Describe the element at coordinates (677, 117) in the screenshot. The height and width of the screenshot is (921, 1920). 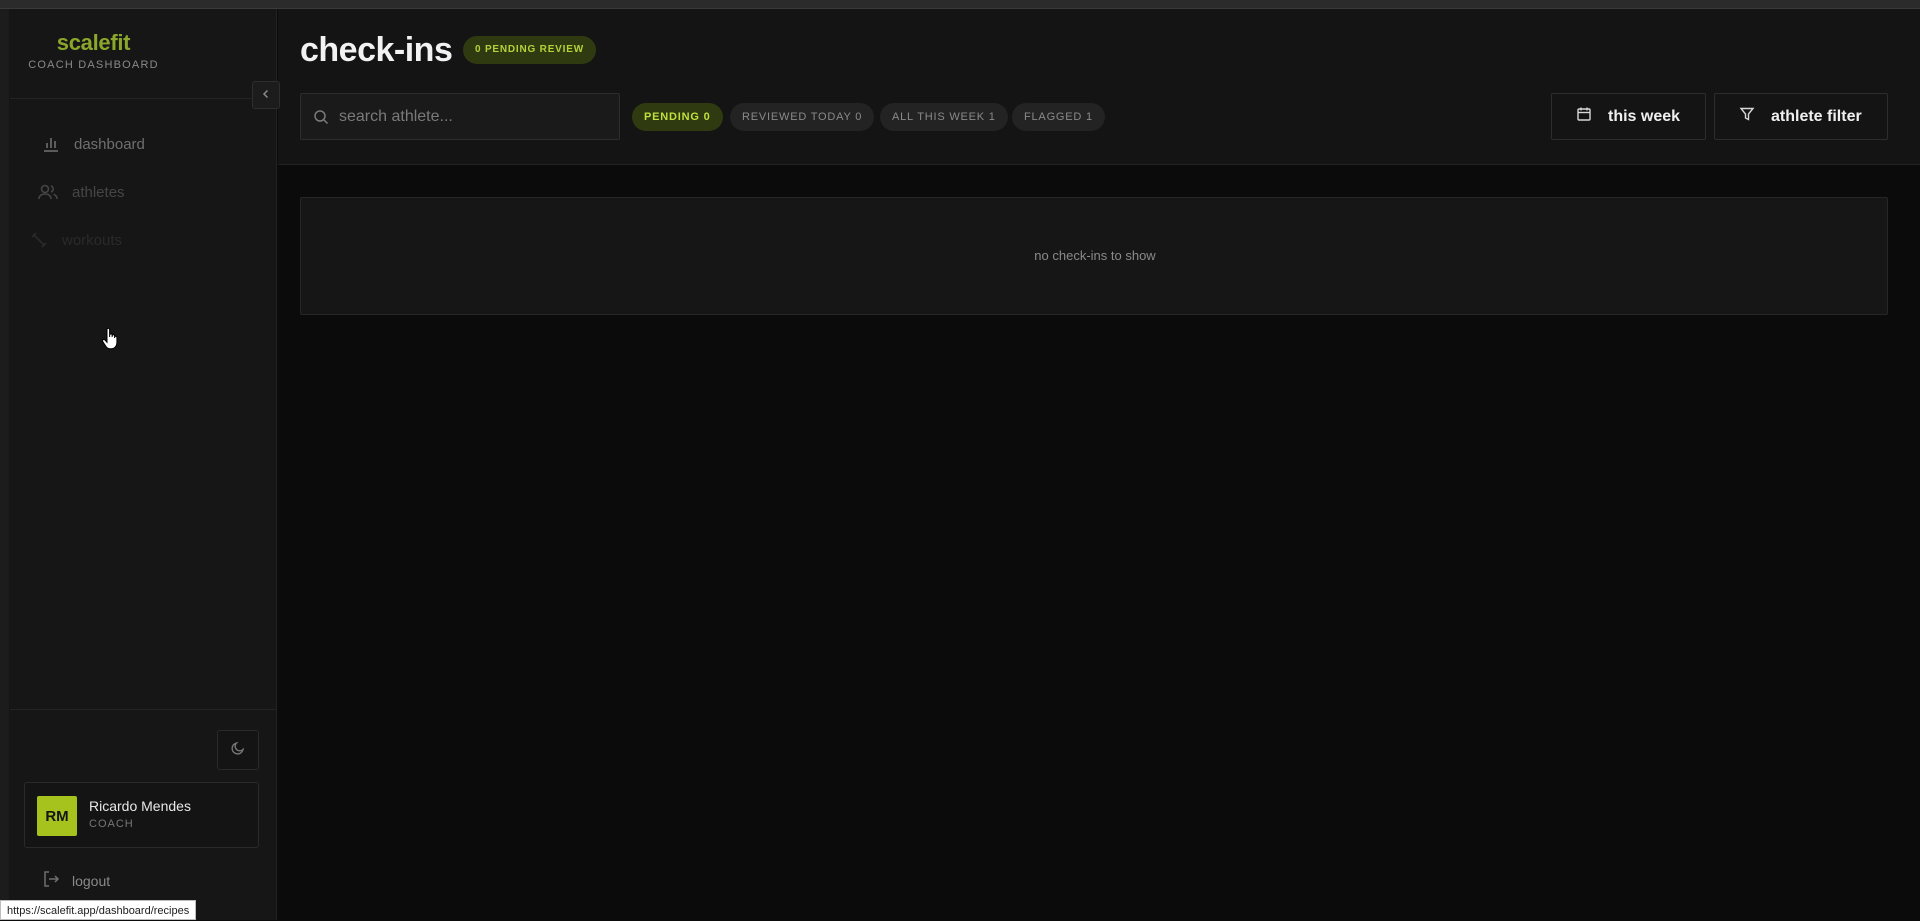
I see `filter-chip-pending: PENDING 0` at that location.